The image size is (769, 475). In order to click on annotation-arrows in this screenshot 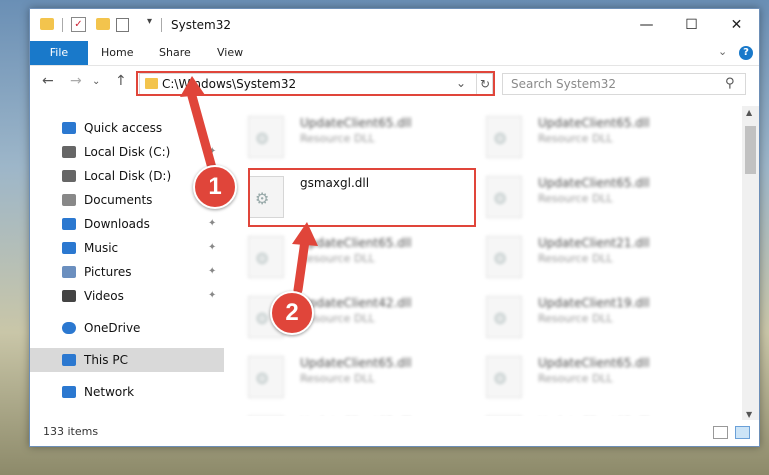, I will do `click(249, 185)`.